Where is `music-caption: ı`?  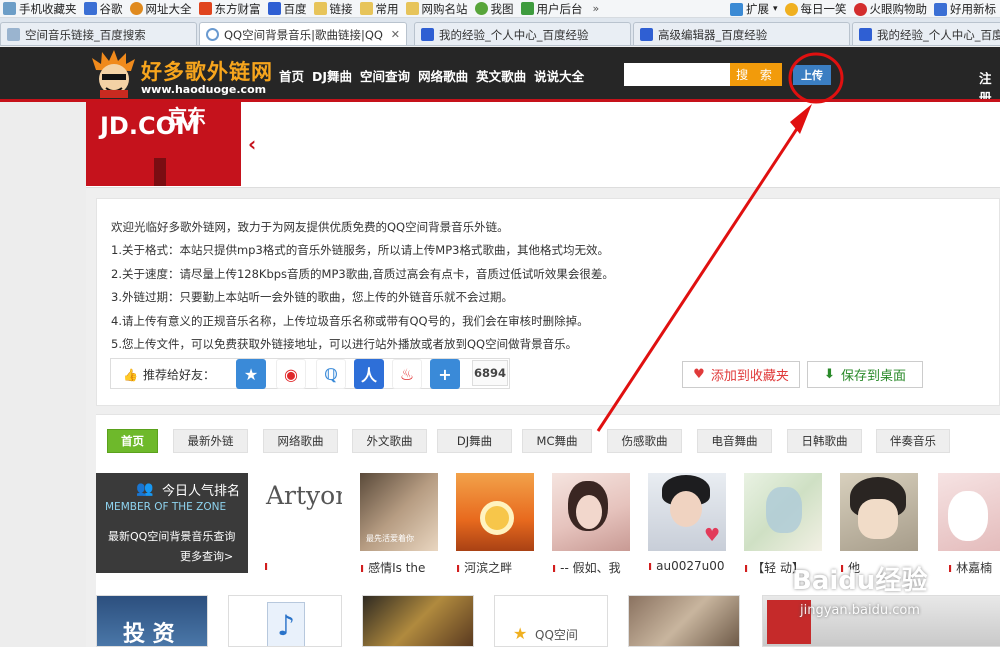 music-caption: ı is located at coordinates (304, 566).